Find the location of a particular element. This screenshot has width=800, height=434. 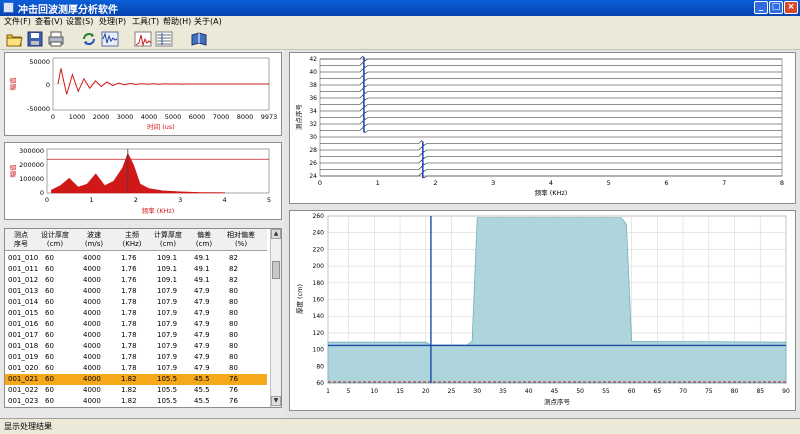

table-row: 001_013 60 4000 1.78 107.9 47.9 80 is located at coordinates (136, 291).